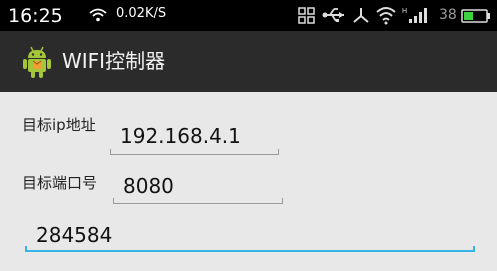 Image resolution: width=497 pixels, height=271 pixels. I want to click on android-icon, so click(37, 62).